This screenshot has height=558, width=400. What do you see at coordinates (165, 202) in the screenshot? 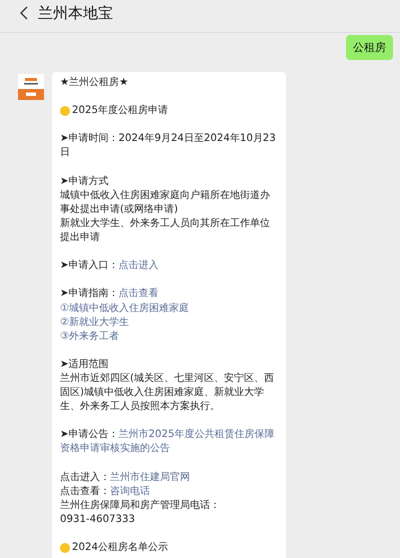
I see `message-line: 城镇中低收入住房困难家庭向户籍所在地街道办事处提出申请(或网络申请)` at bounding box center [165, 202].